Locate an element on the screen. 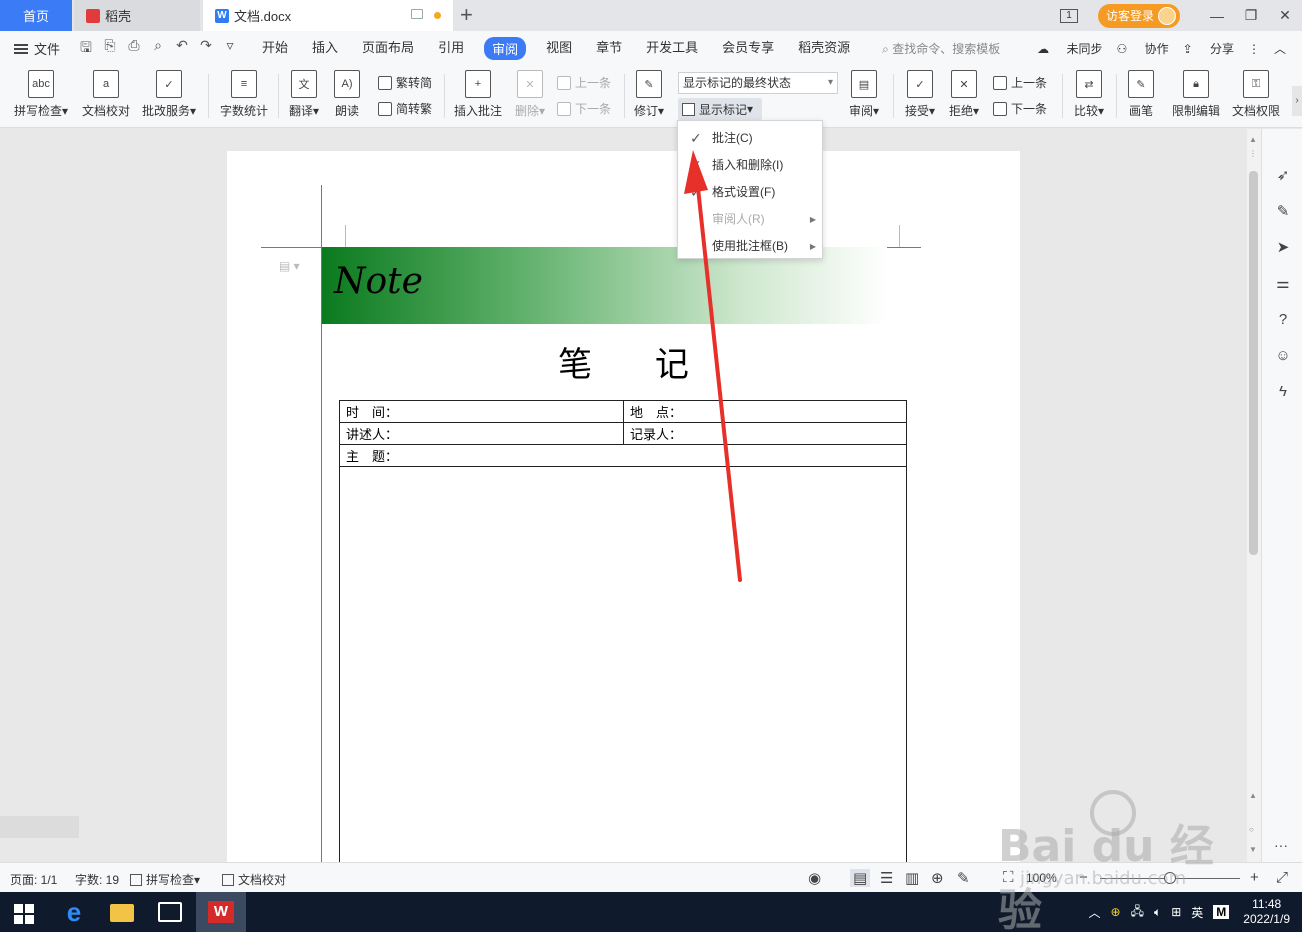  scroll-down-icon: ▼ is located at coordinates (1253, 849).